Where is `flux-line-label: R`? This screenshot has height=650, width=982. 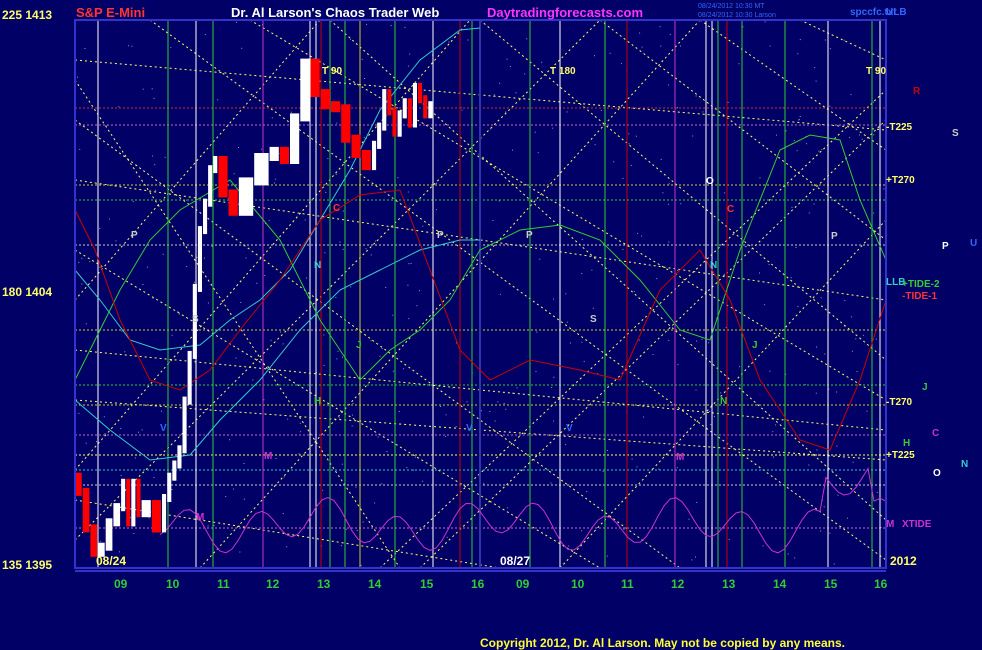 flux-line-label: R is located at coordinates (917, 91).